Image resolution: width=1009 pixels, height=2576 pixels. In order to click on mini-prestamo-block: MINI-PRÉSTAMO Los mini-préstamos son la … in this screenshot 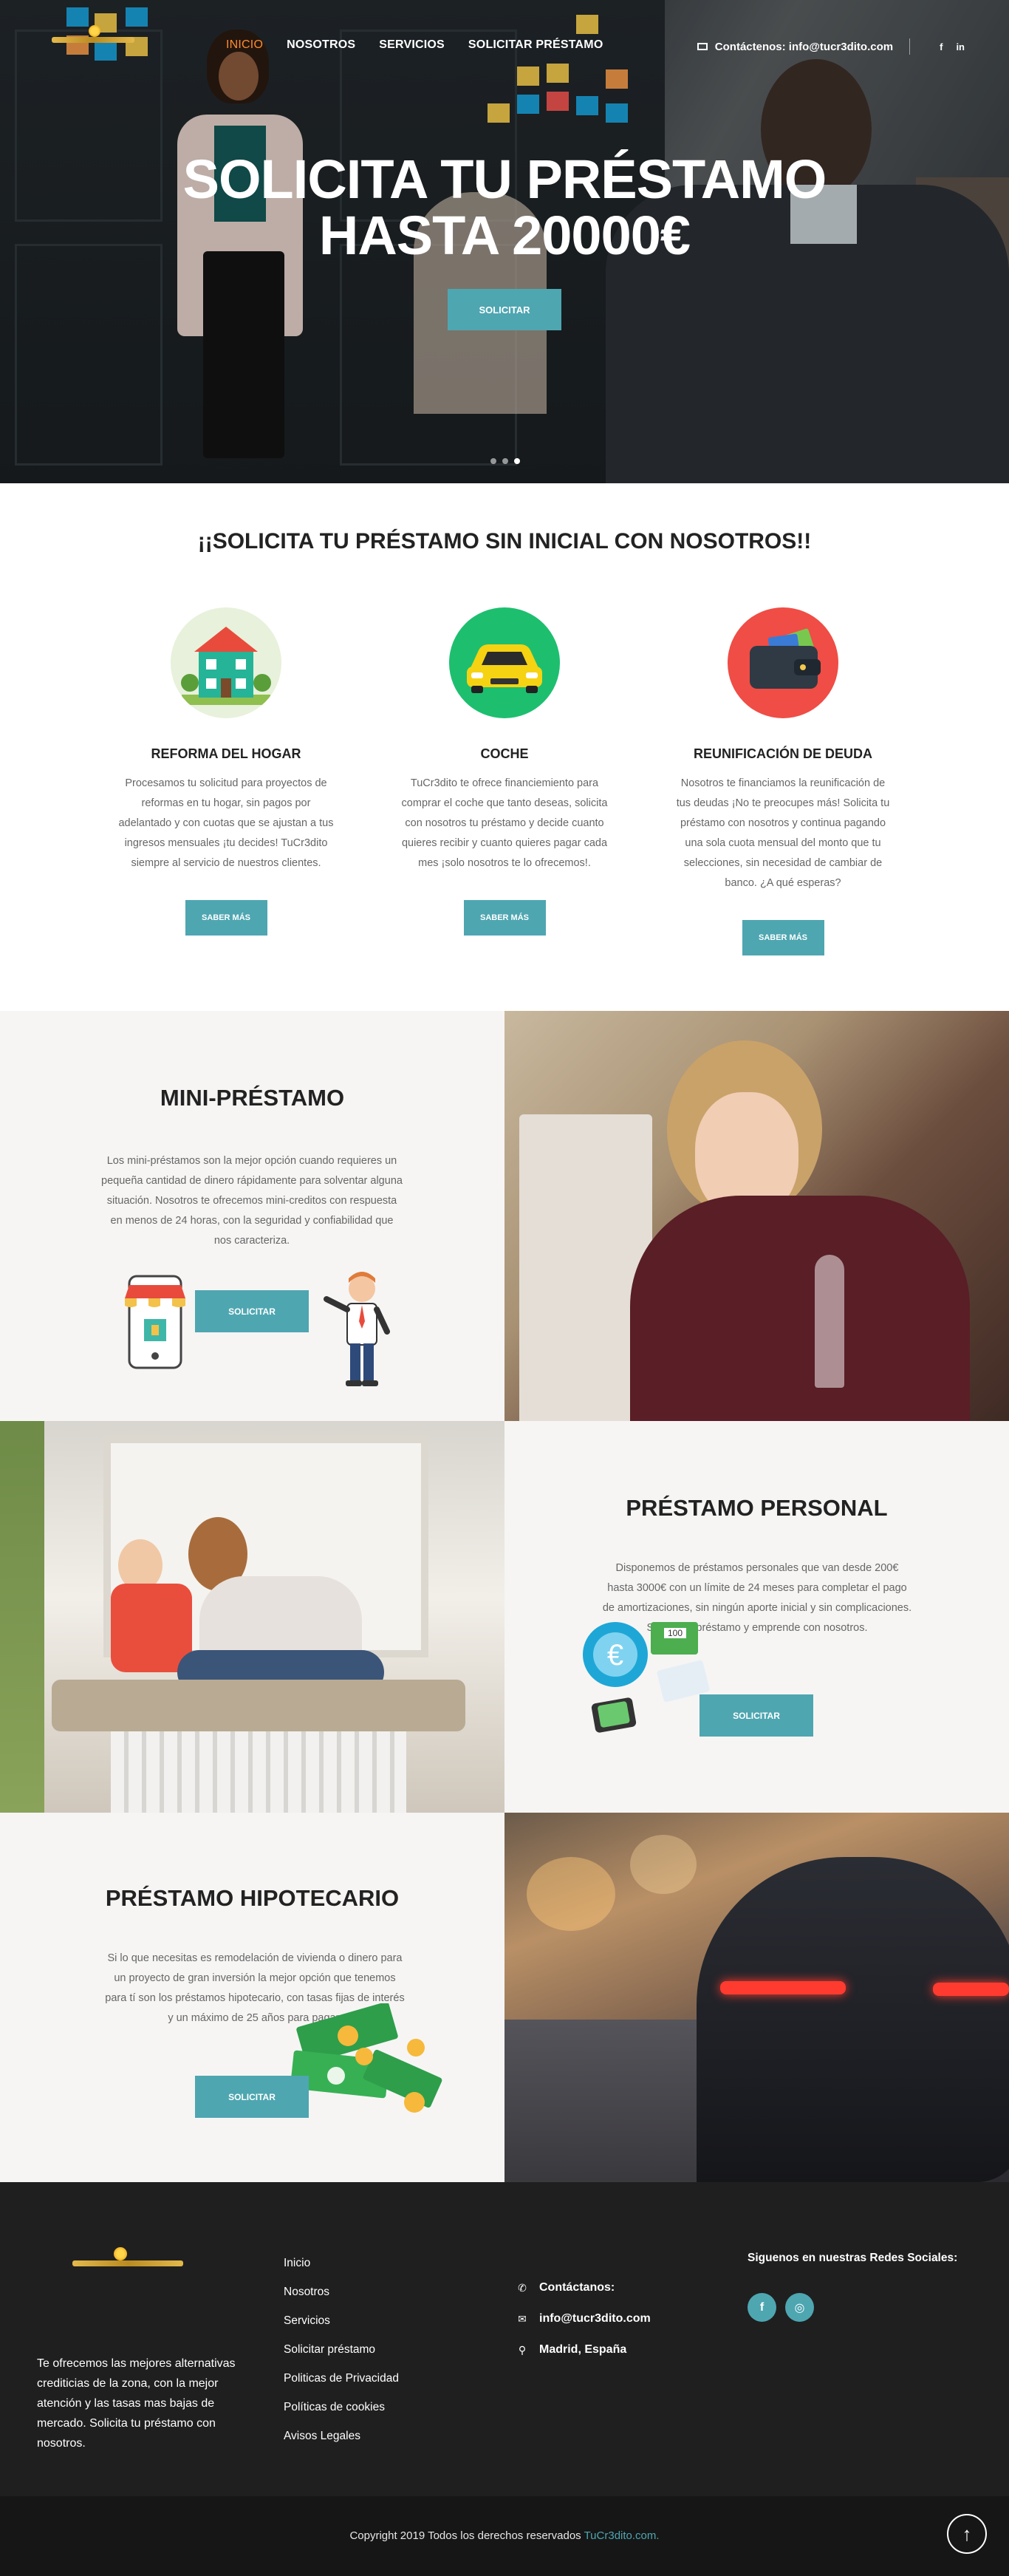, I will do `click(252, 1216)`.